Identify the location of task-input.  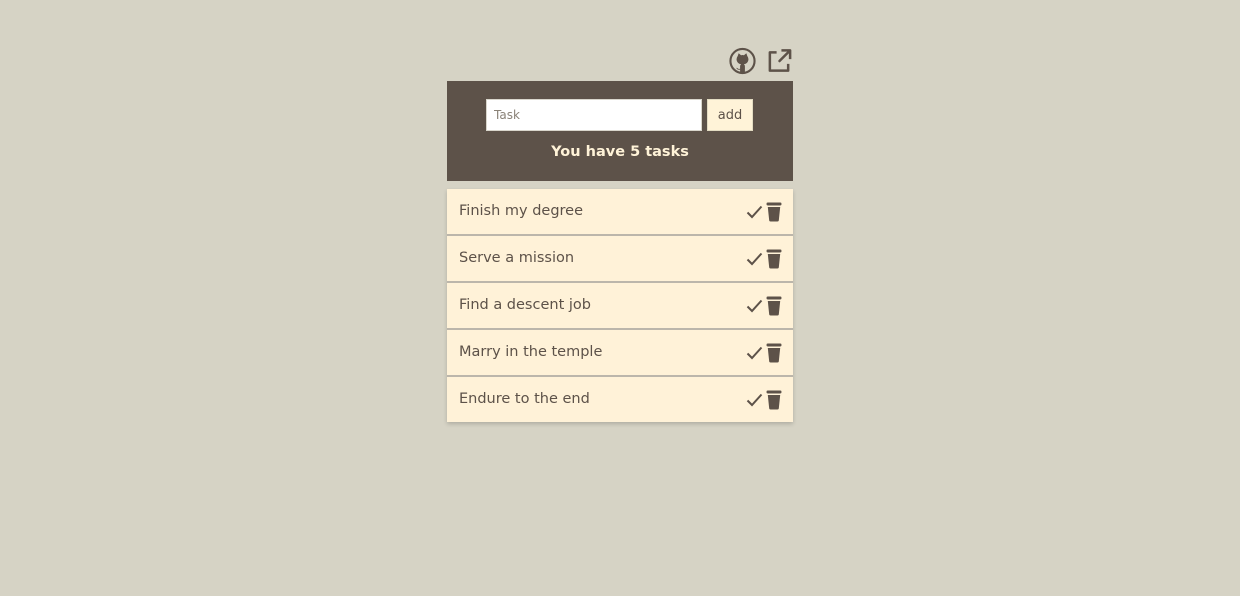
(594, 115).